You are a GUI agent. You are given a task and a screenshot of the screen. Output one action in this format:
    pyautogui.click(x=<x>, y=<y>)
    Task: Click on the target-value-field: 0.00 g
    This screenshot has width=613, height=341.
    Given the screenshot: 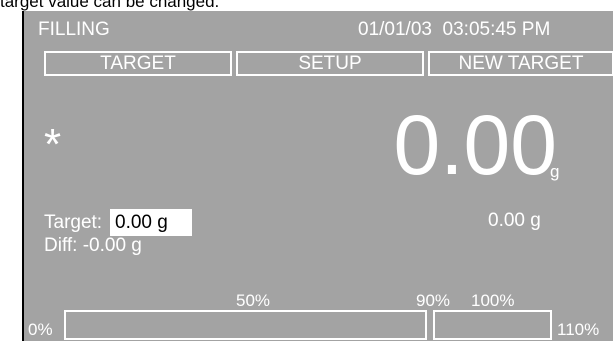 What is the action you would take?
    pyautogui.click(x=151, y=222)
    